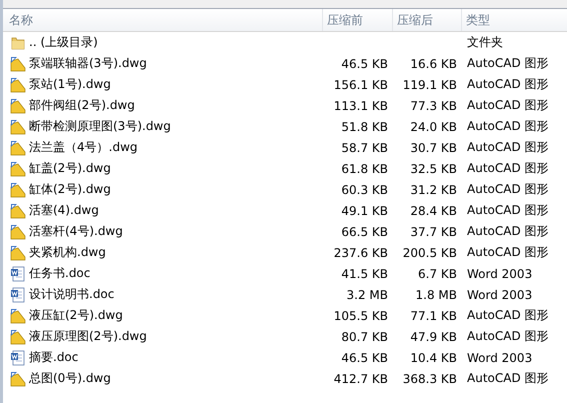 The image size is (567, 403). Describe the element at coordinates (70, 84) in the screenshot. I see `file-name: 泵站(1号).dwg` at that location.